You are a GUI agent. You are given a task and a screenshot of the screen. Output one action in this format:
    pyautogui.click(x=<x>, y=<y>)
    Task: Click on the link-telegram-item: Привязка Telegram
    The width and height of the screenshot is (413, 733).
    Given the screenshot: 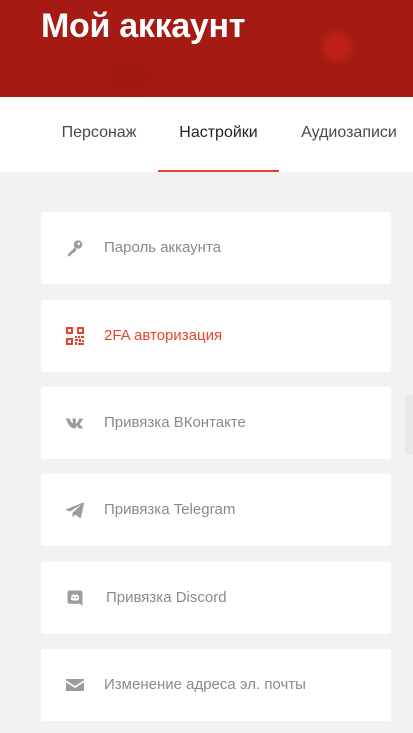 What is the action you would take?
    pyautogui.click(x=216, y=510)
    